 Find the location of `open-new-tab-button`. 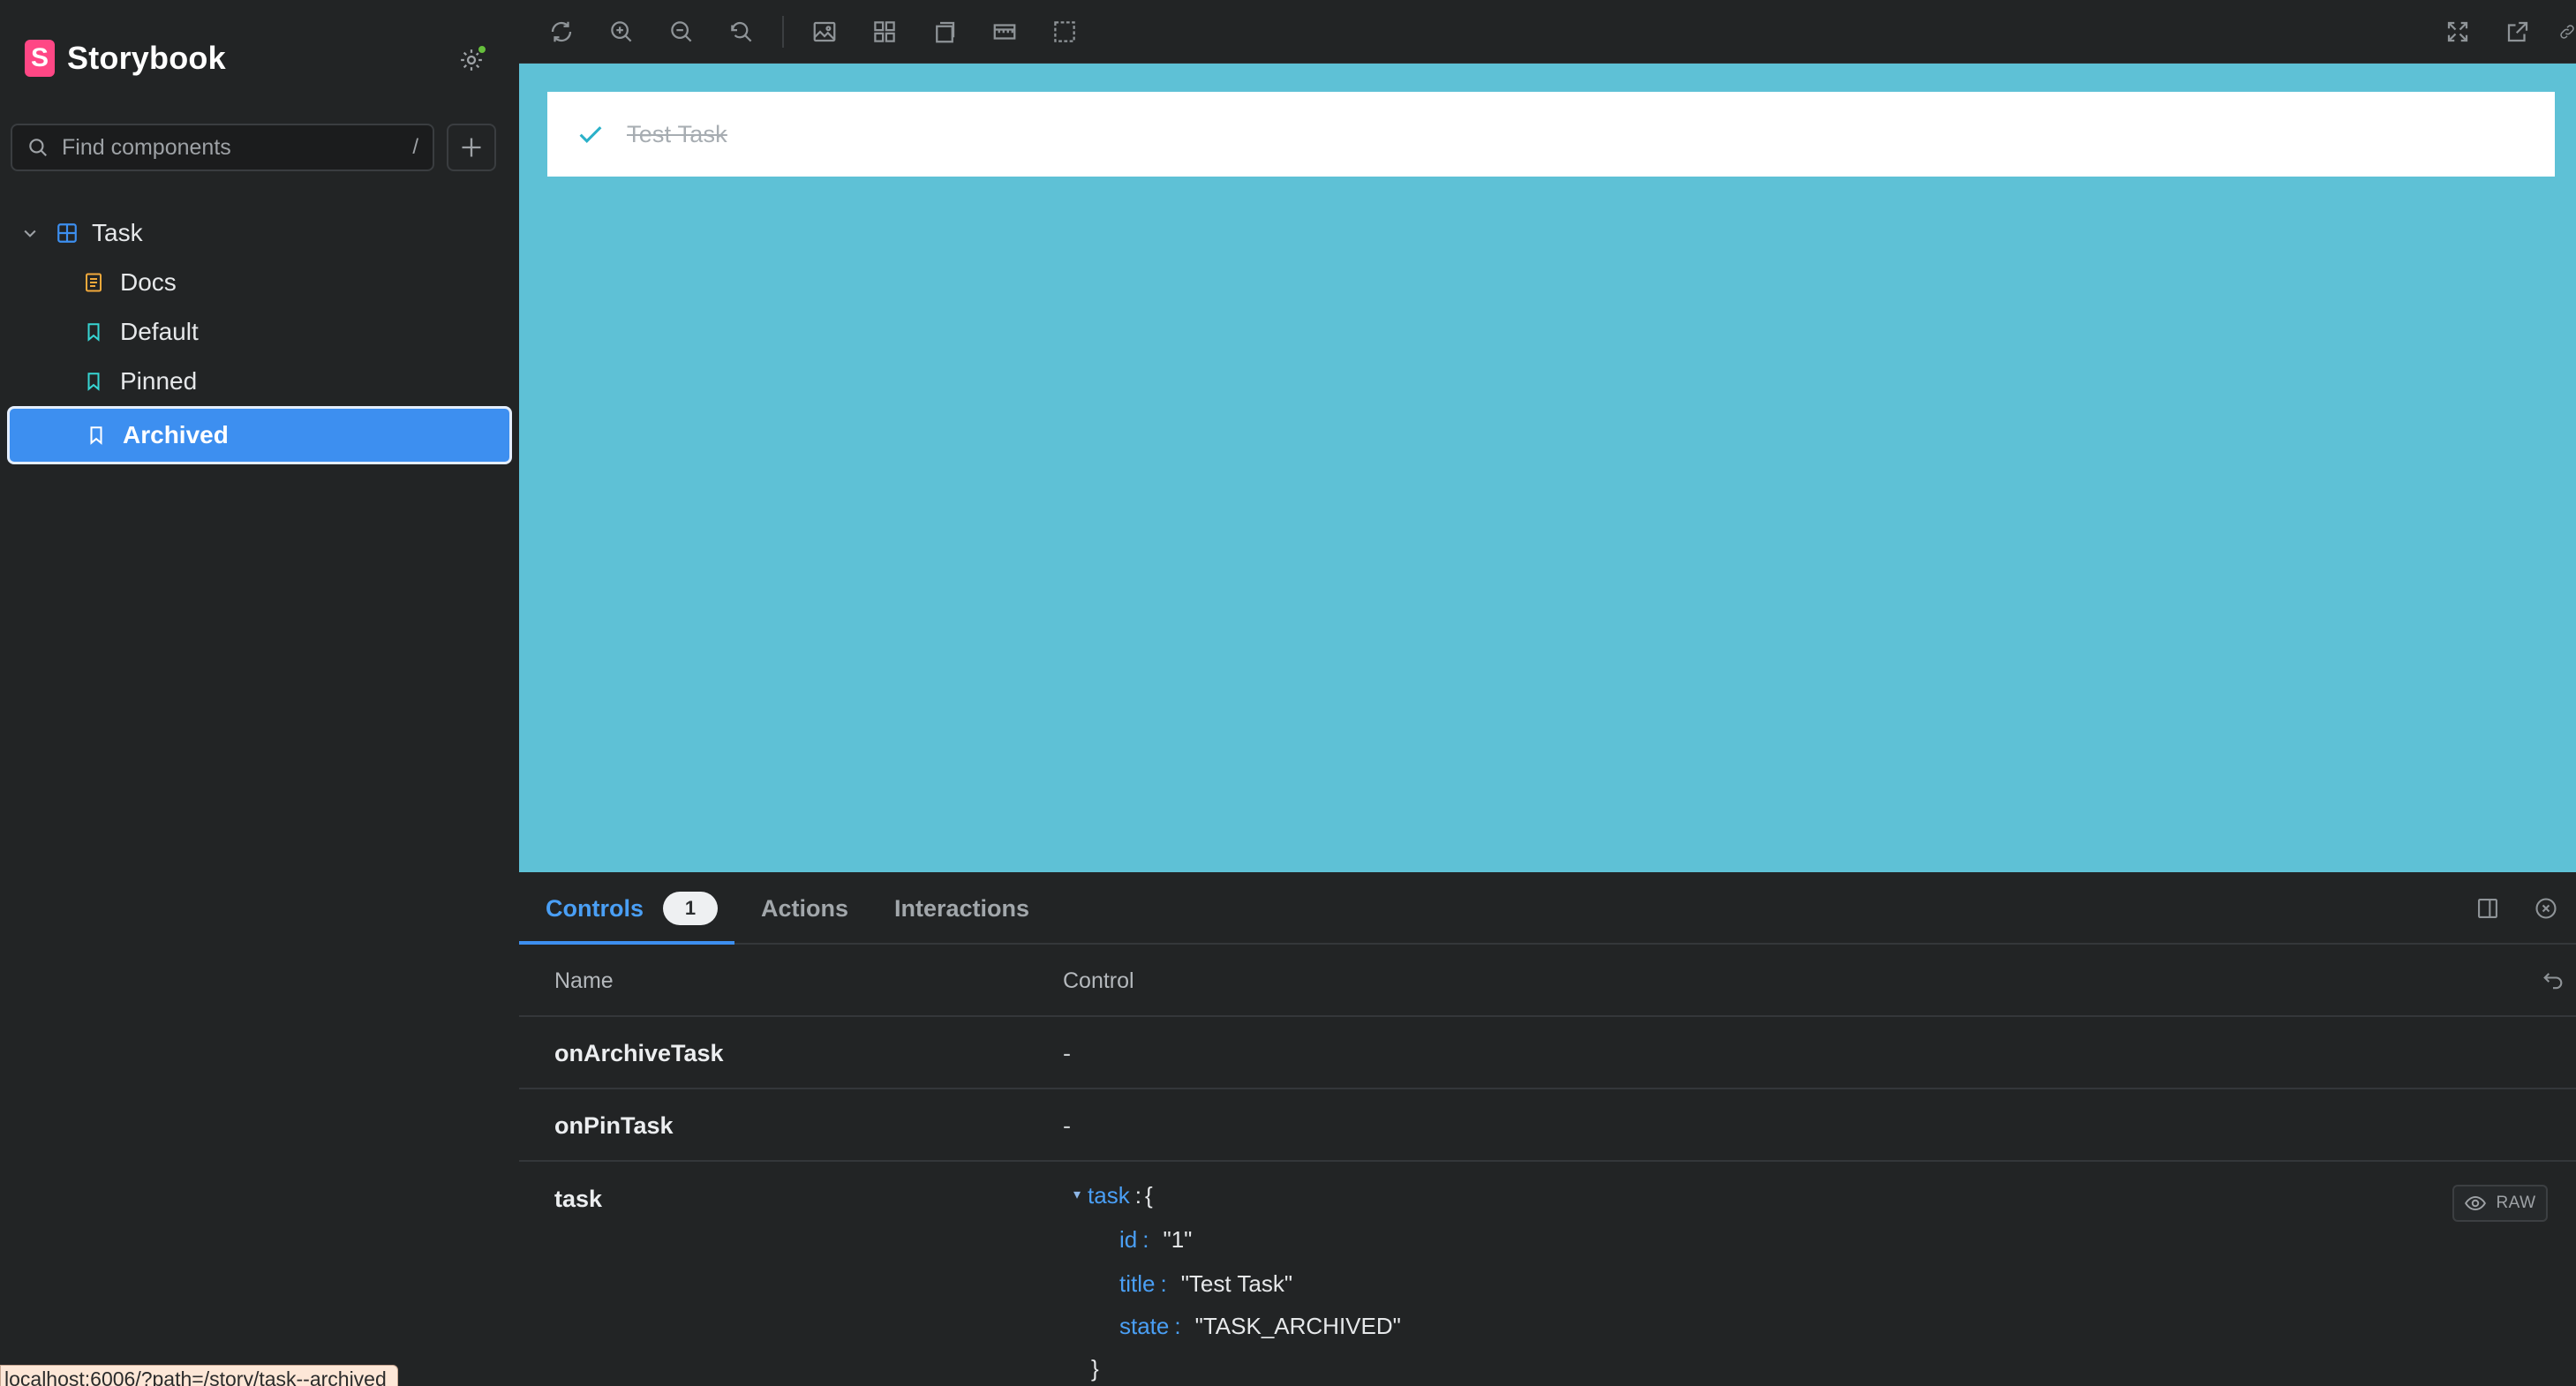

open-new-tab-button is located at coordinates (2518, 32).